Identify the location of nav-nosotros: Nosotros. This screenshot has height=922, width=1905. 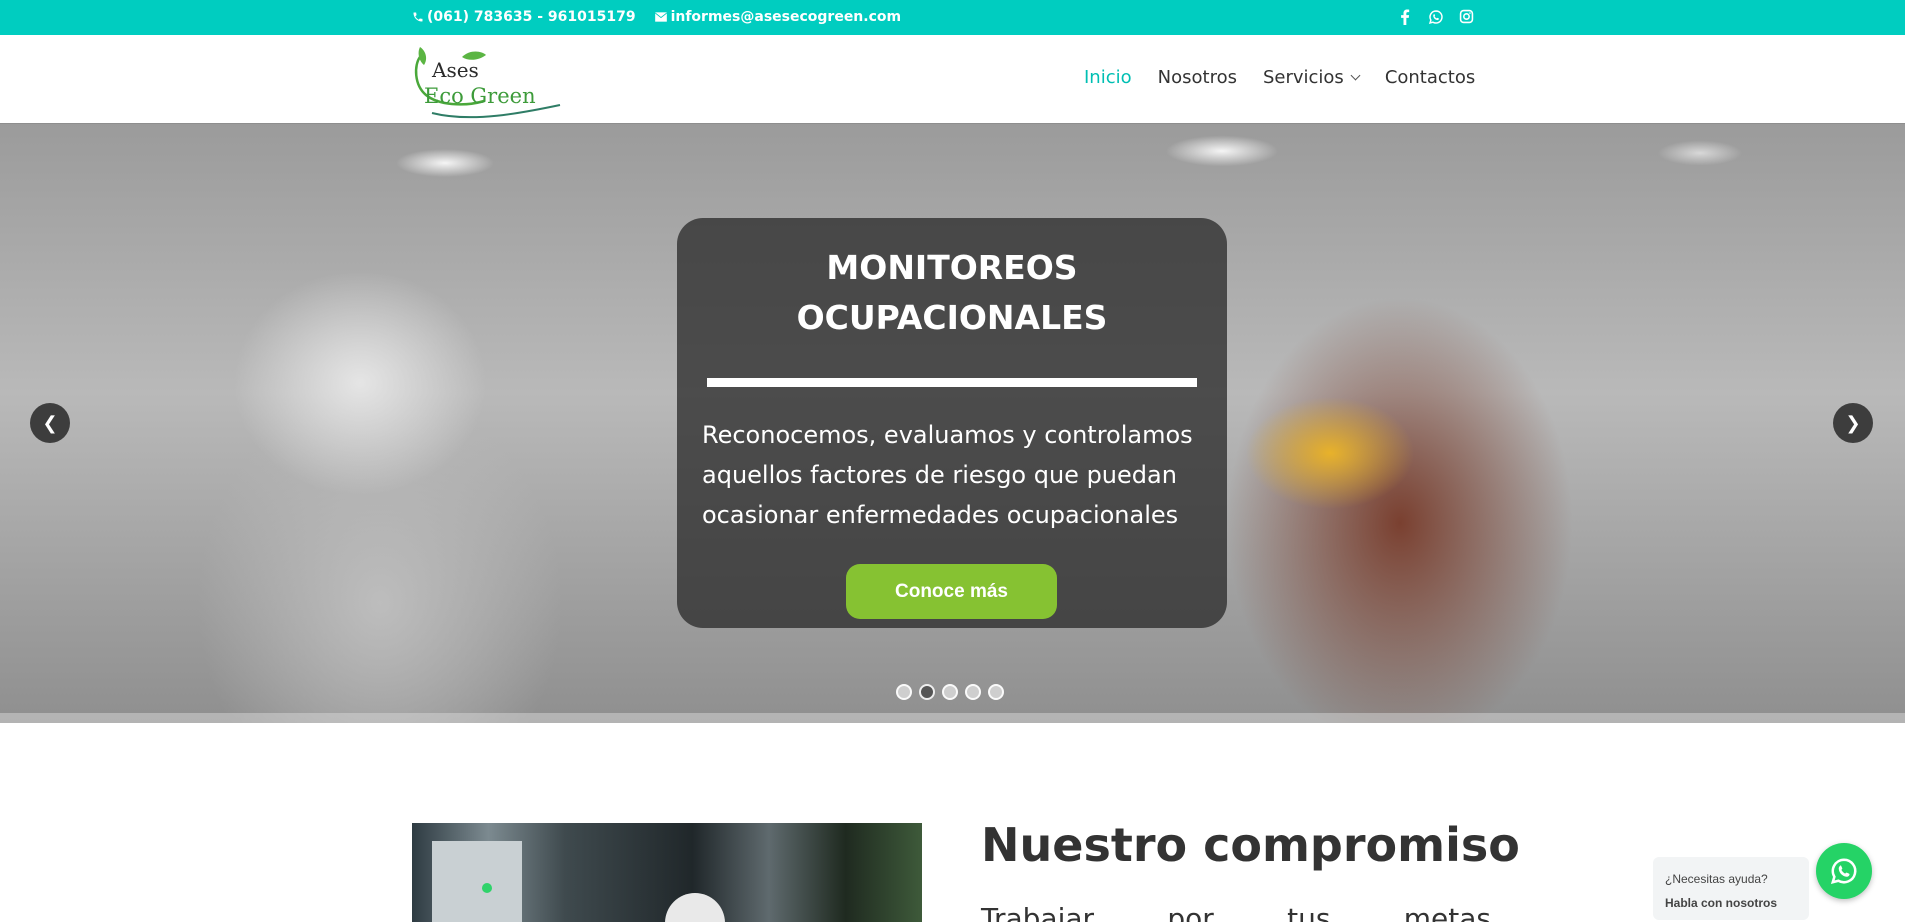
(1197, 77).